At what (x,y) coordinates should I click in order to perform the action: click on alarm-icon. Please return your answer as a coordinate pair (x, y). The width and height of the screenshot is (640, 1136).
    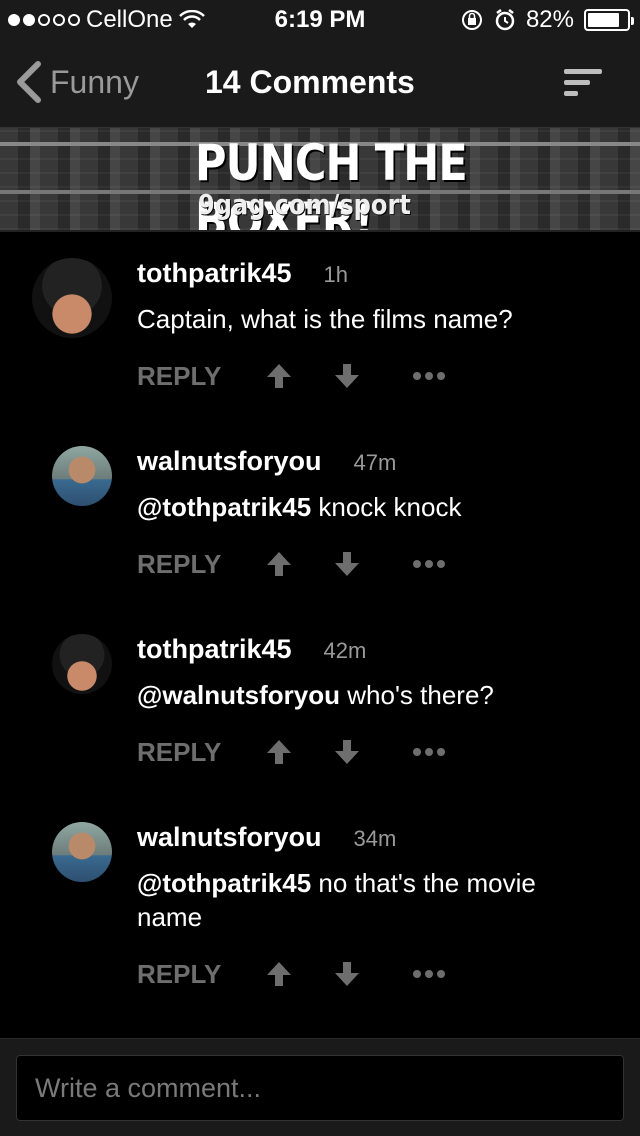
    Looking at the image, I should click on (505, 20).